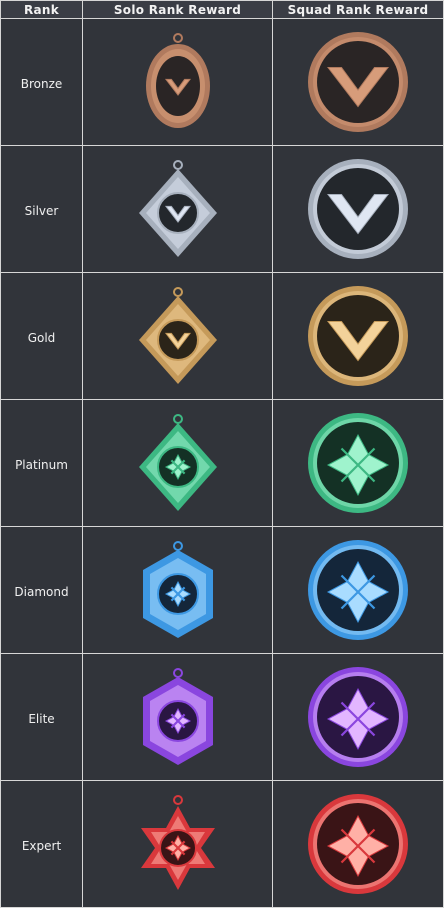  I want to click on table-row: Platinum, so click(222, 463).